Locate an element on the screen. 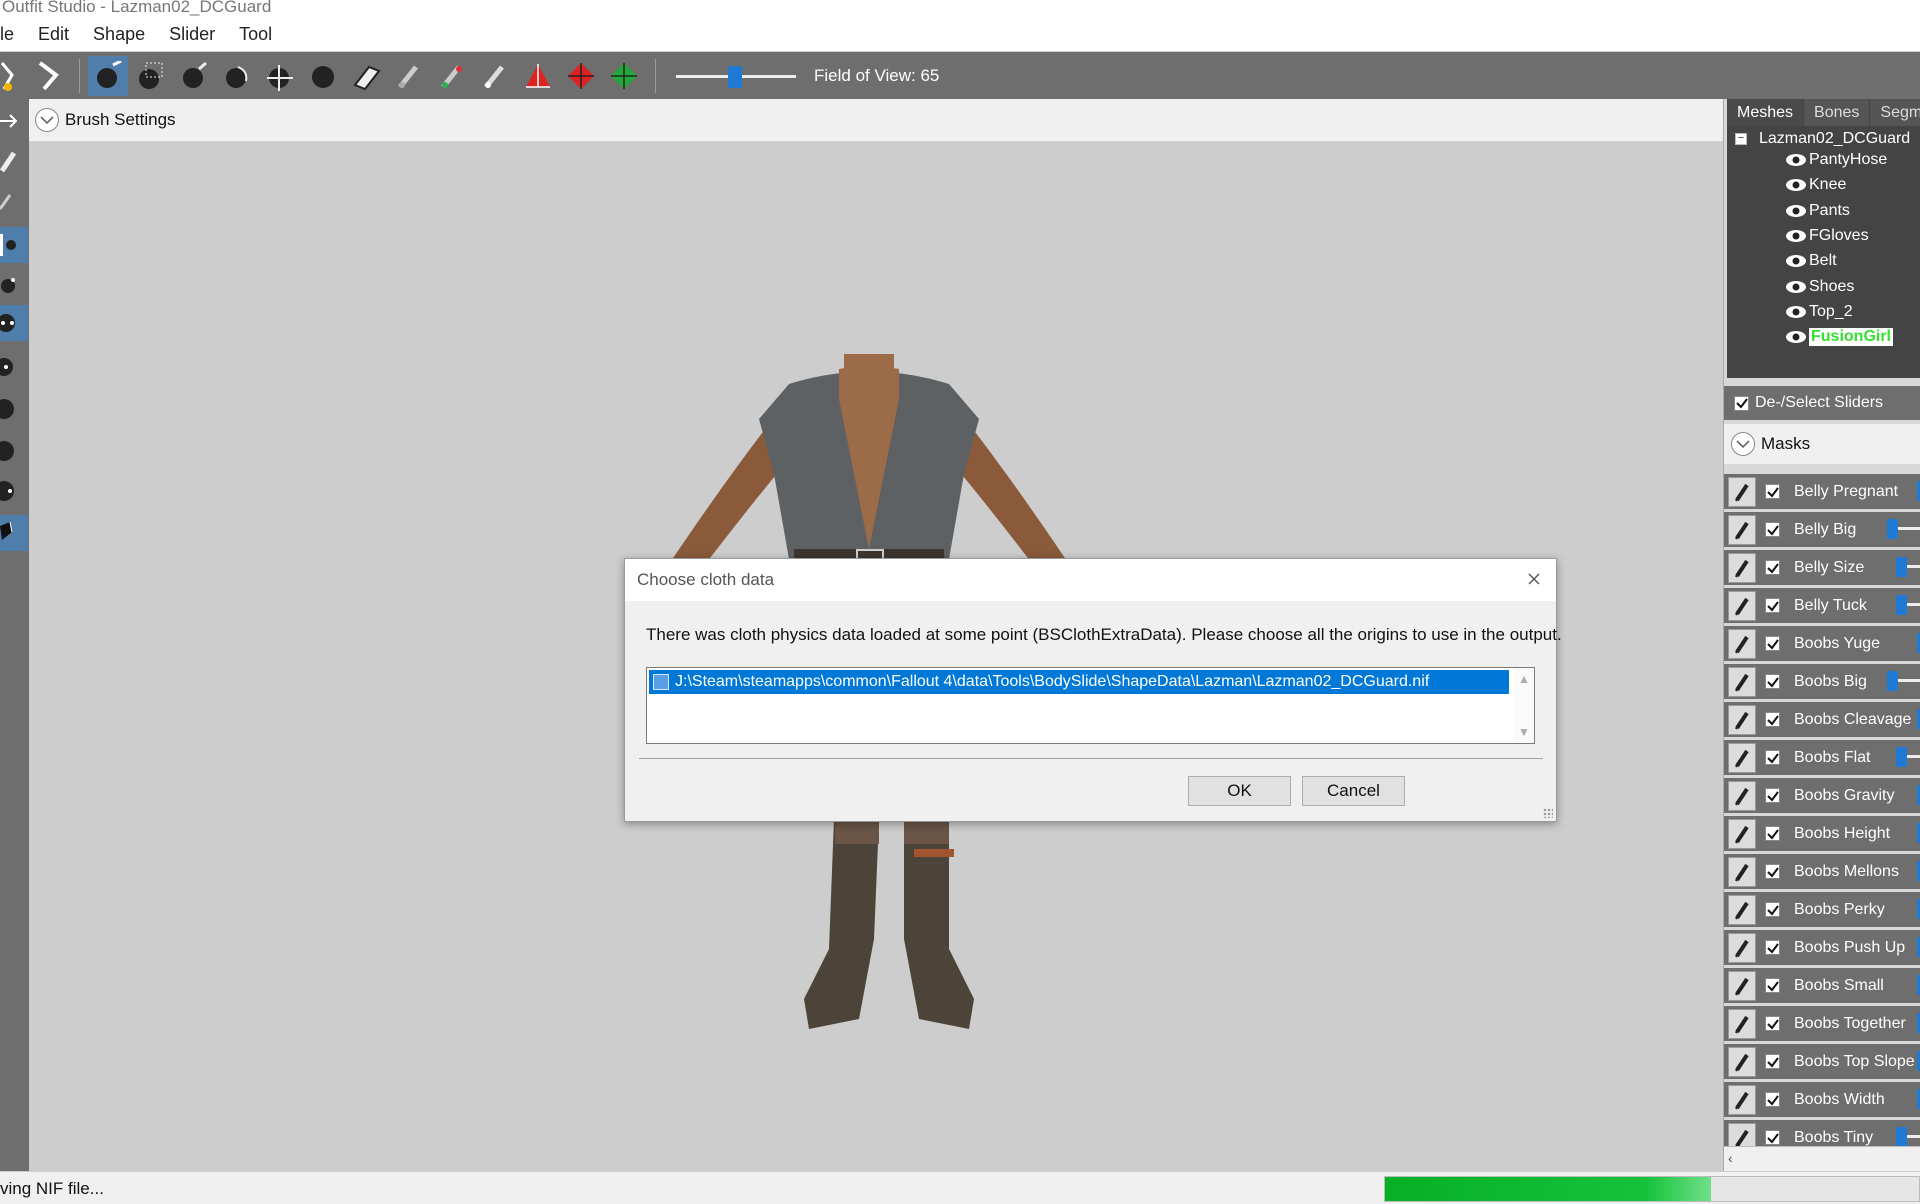  vertex-marker-red-icon is located at coordinates (581, 76).